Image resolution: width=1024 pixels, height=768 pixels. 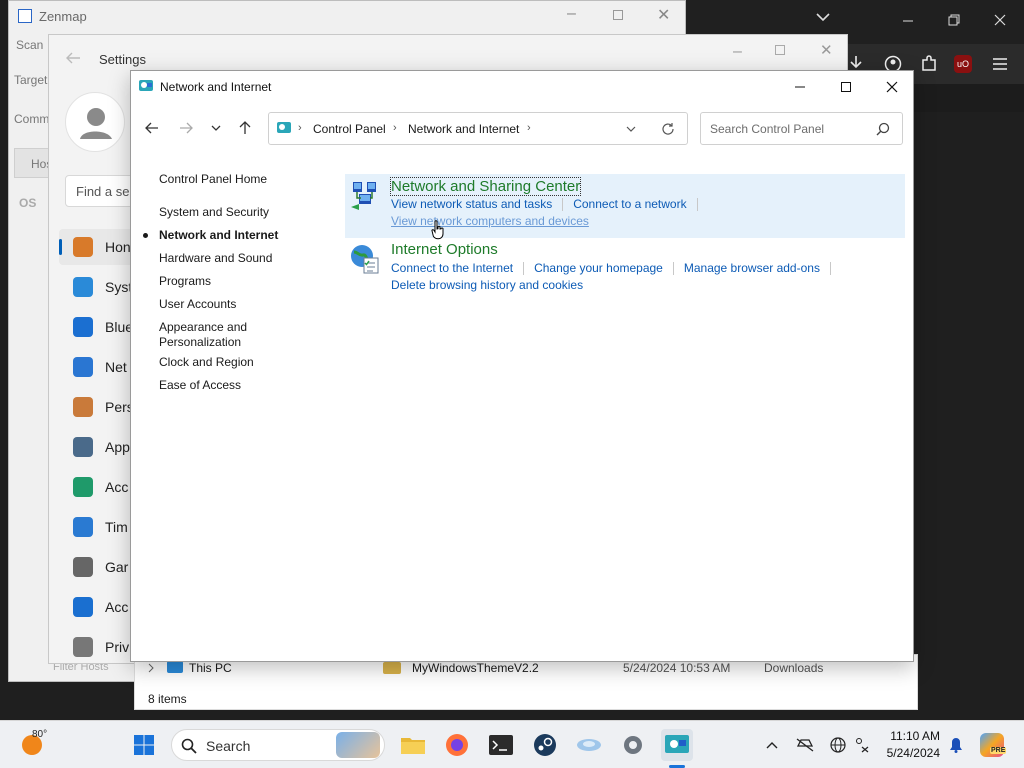 What do you see at coordinates (485, 186) in the screenshot?
I see `network-sharing-center-link: Network and Sharing Center` at bounding box center [485, 186].